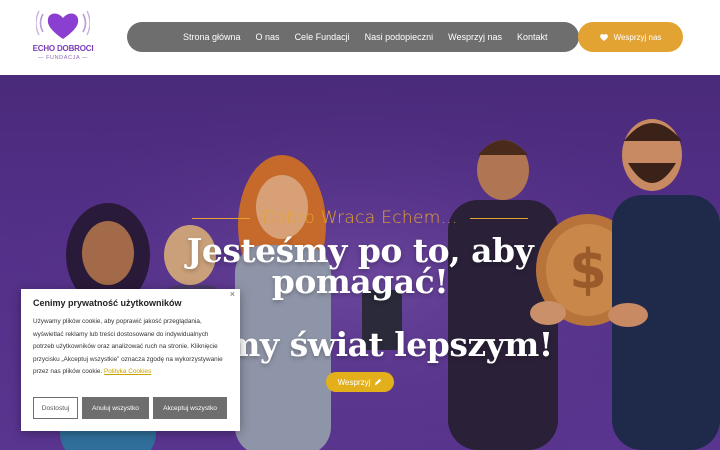 This screenshot has height=450, width=720. I want to click on logo: ECHO DOBROCI — FUNDACJA —, so click(63, 35).